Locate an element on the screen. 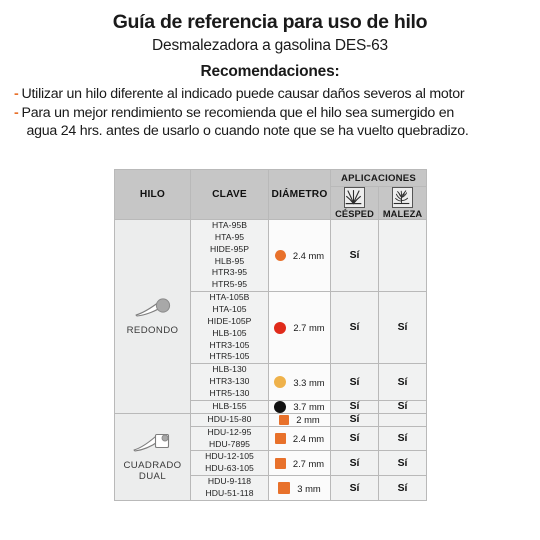  clave-code: HTR3-95 is located at coordinates (229, 272).